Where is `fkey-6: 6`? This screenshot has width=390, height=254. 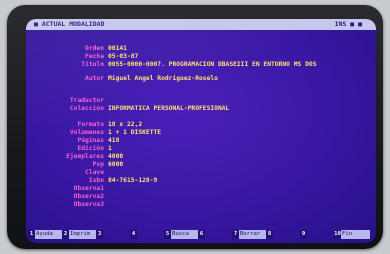
fkey-6: 6 is located at coordinates (216, 234).